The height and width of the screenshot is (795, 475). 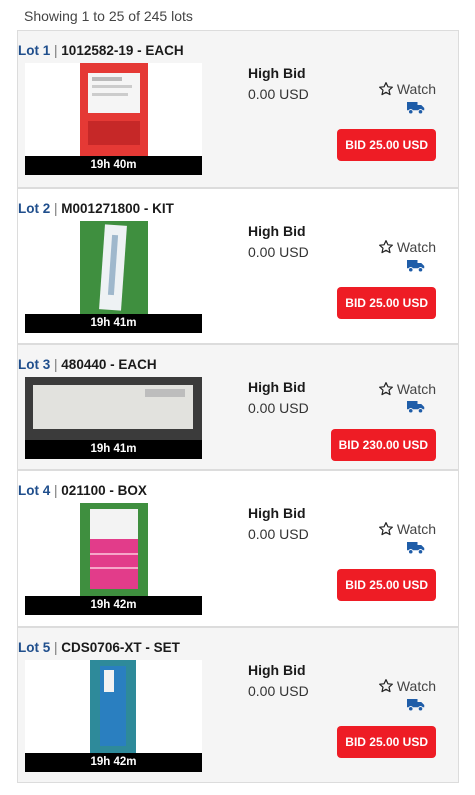 I want to click on lot-number-link: Lot 3, so click(x=34, y=364).